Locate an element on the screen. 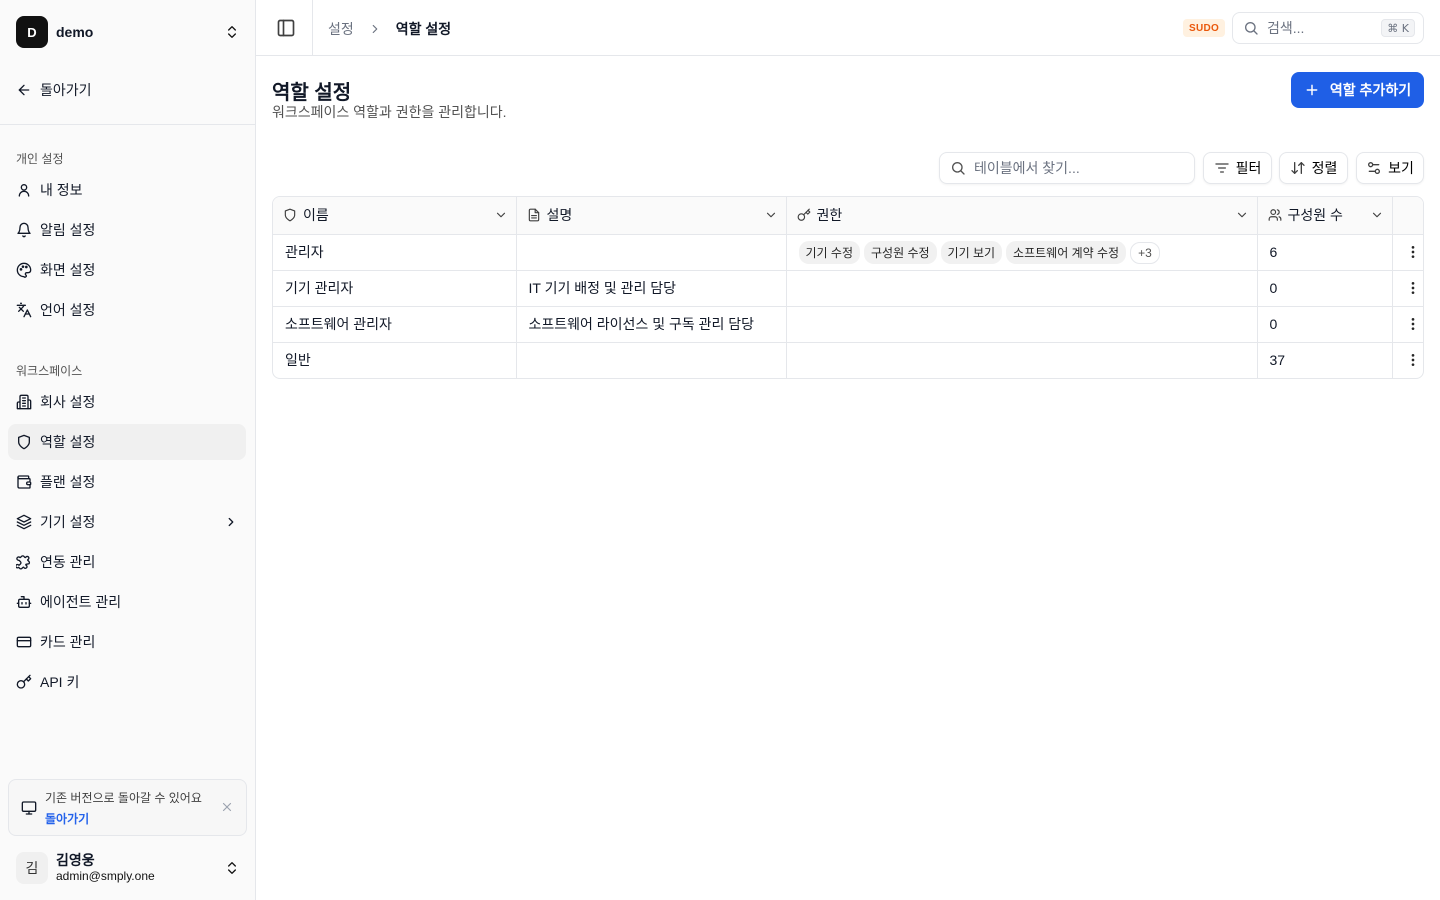 This screenshot has width=1440, height=900. sidebar-item-plan: 플랜 설정 is located at coordinates (127, 482).